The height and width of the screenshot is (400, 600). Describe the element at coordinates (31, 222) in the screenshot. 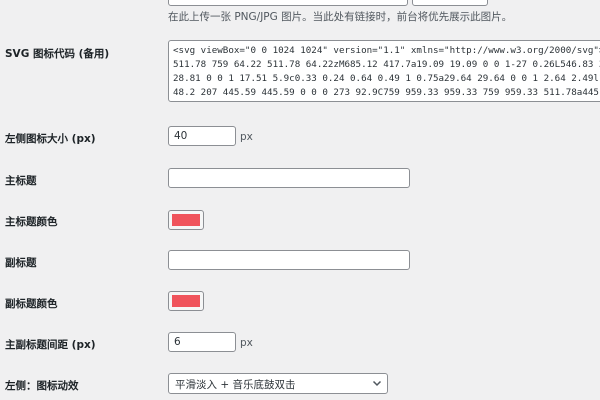

I see `main-title-color-label: 主标题颜色` at that location.